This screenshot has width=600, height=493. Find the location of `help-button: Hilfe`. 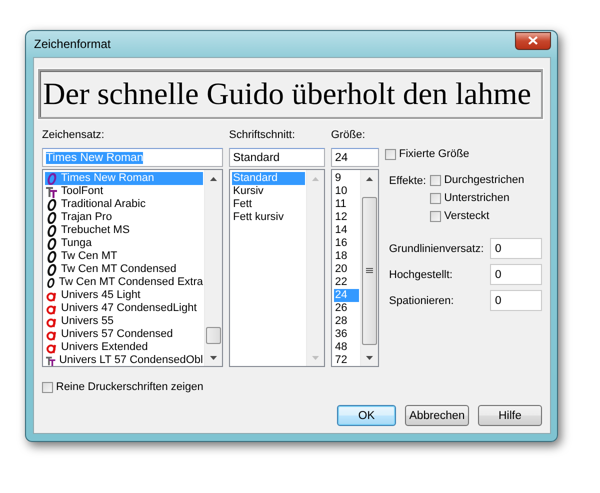

help-button: Hilfe is located at coordinates (510, 415).